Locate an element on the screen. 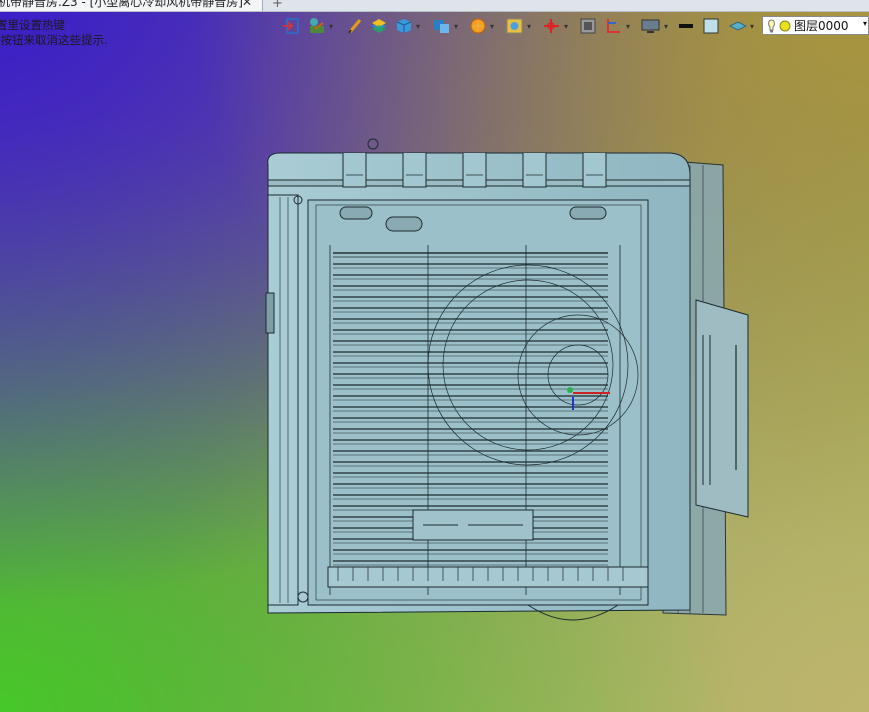 This screenshot has width=869, height=712. section-view-button is located at coordinates (588, 26).